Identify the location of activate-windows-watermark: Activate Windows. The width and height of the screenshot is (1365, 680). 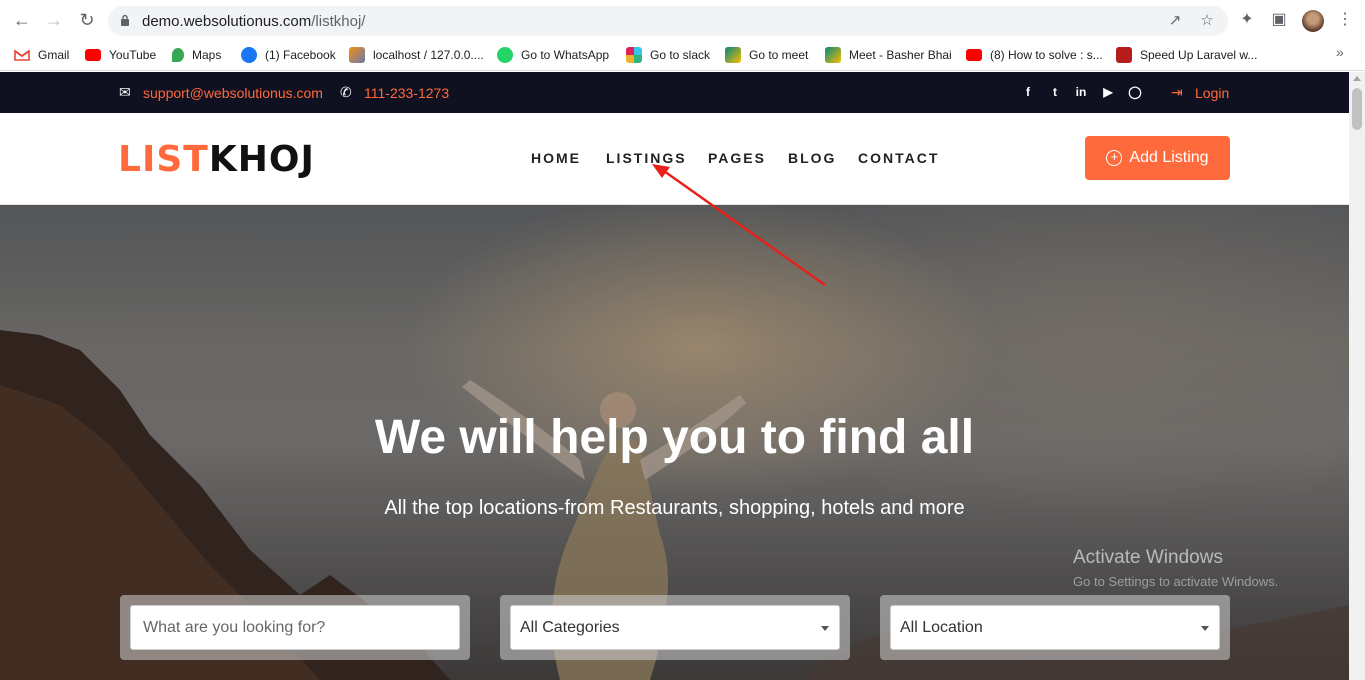
(1148, 557).